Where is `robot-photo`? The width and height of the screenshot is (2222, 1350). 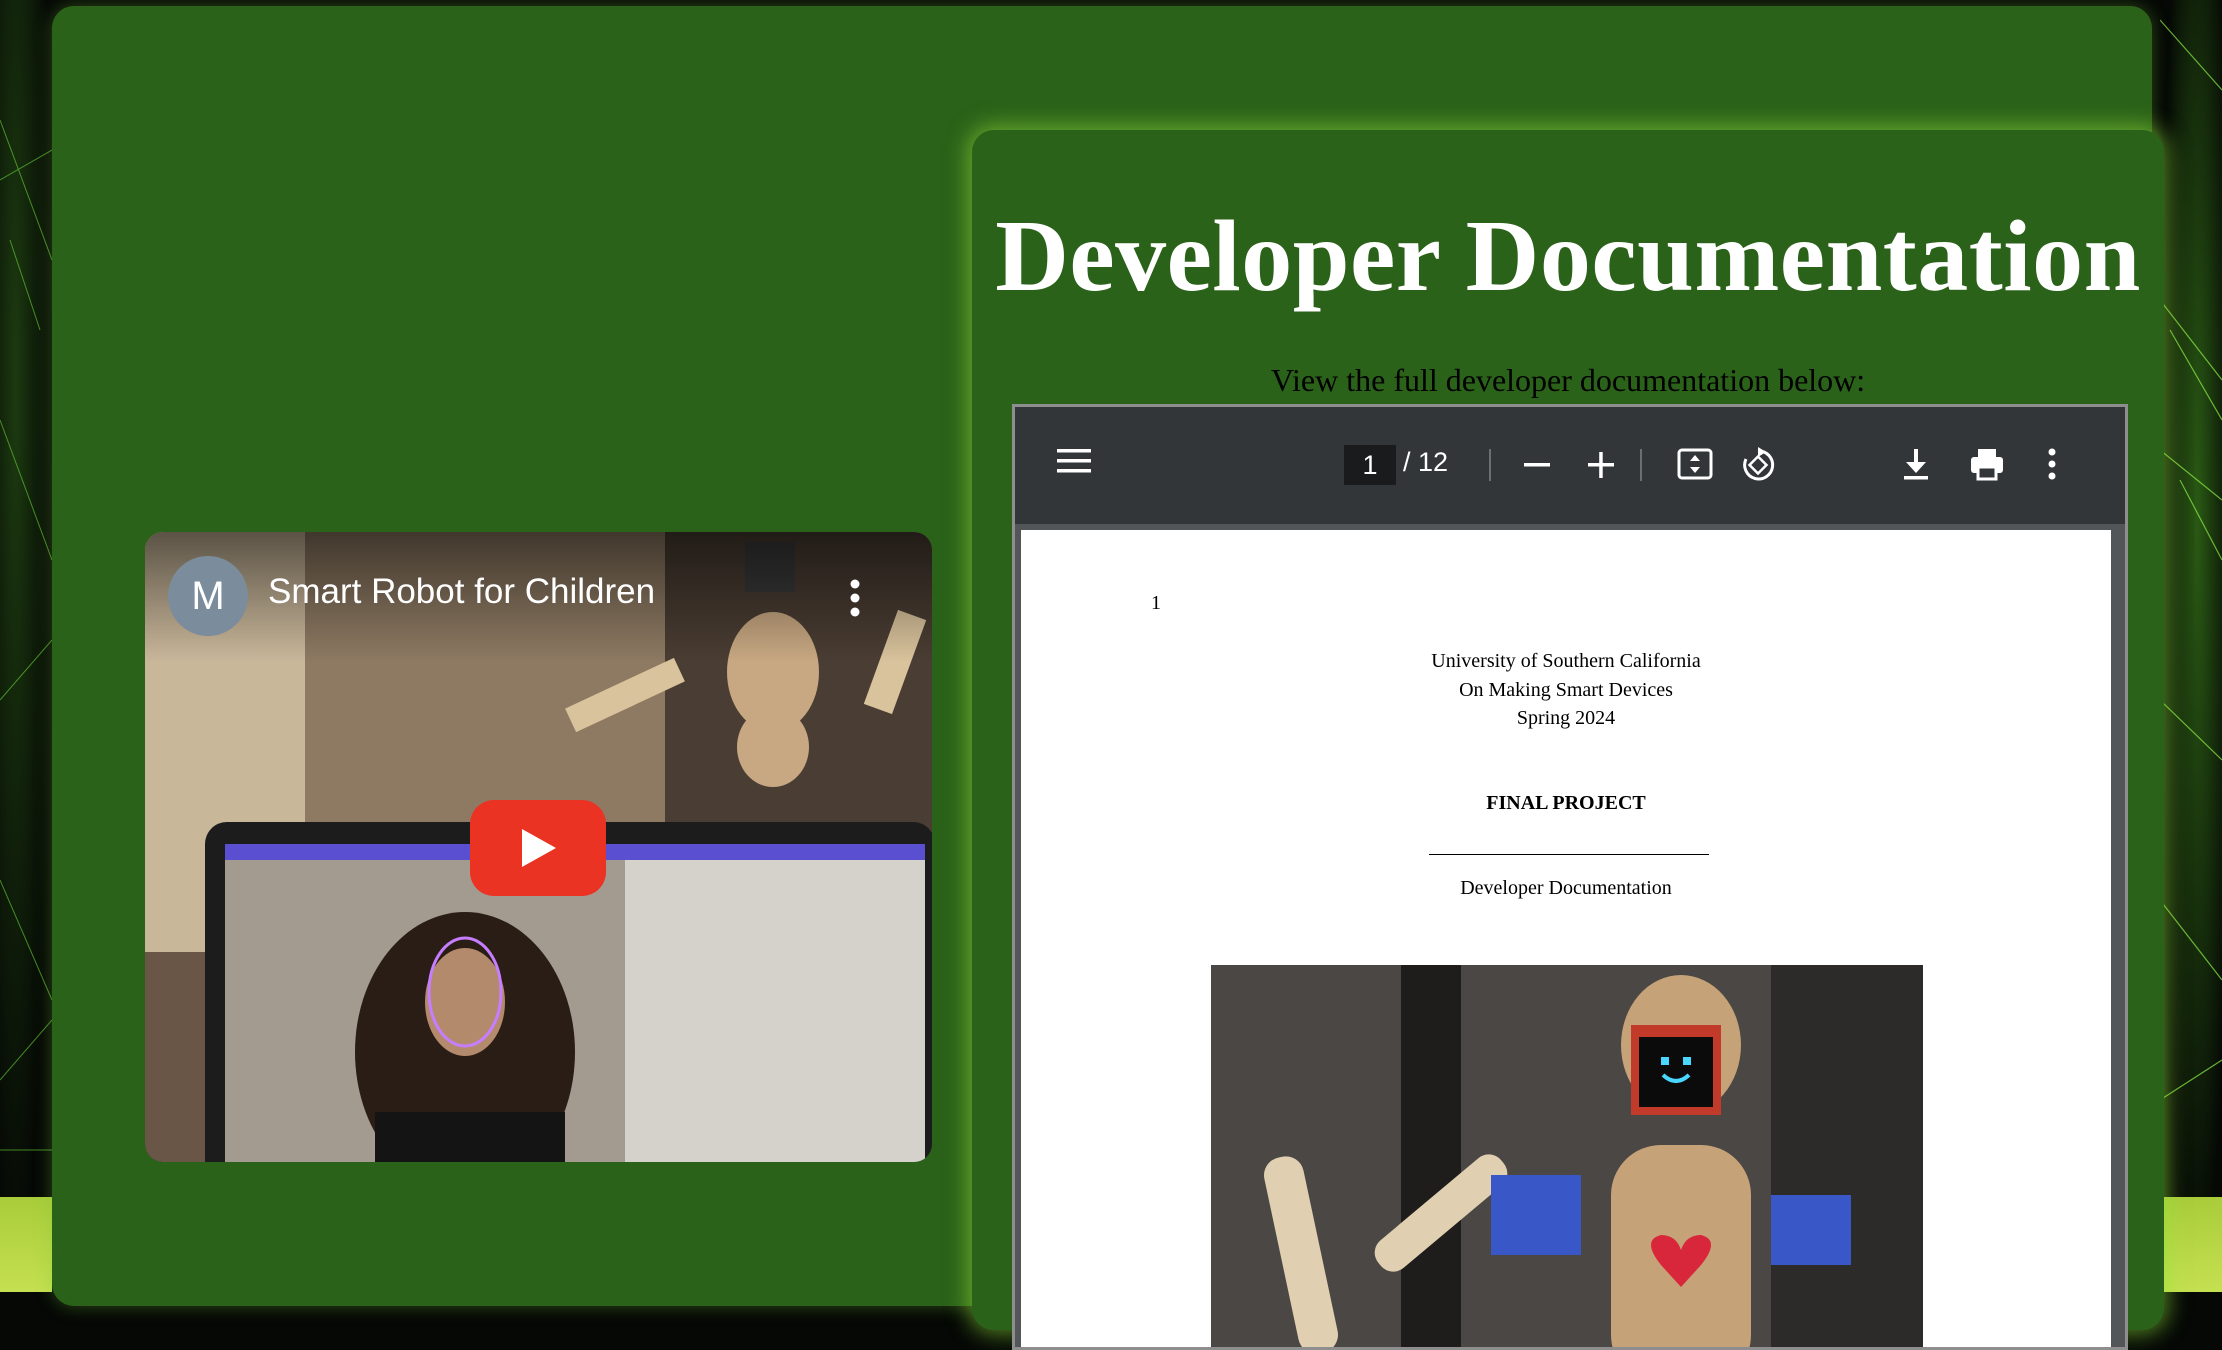
robot-photo is located at coordinates (1567, 1156).